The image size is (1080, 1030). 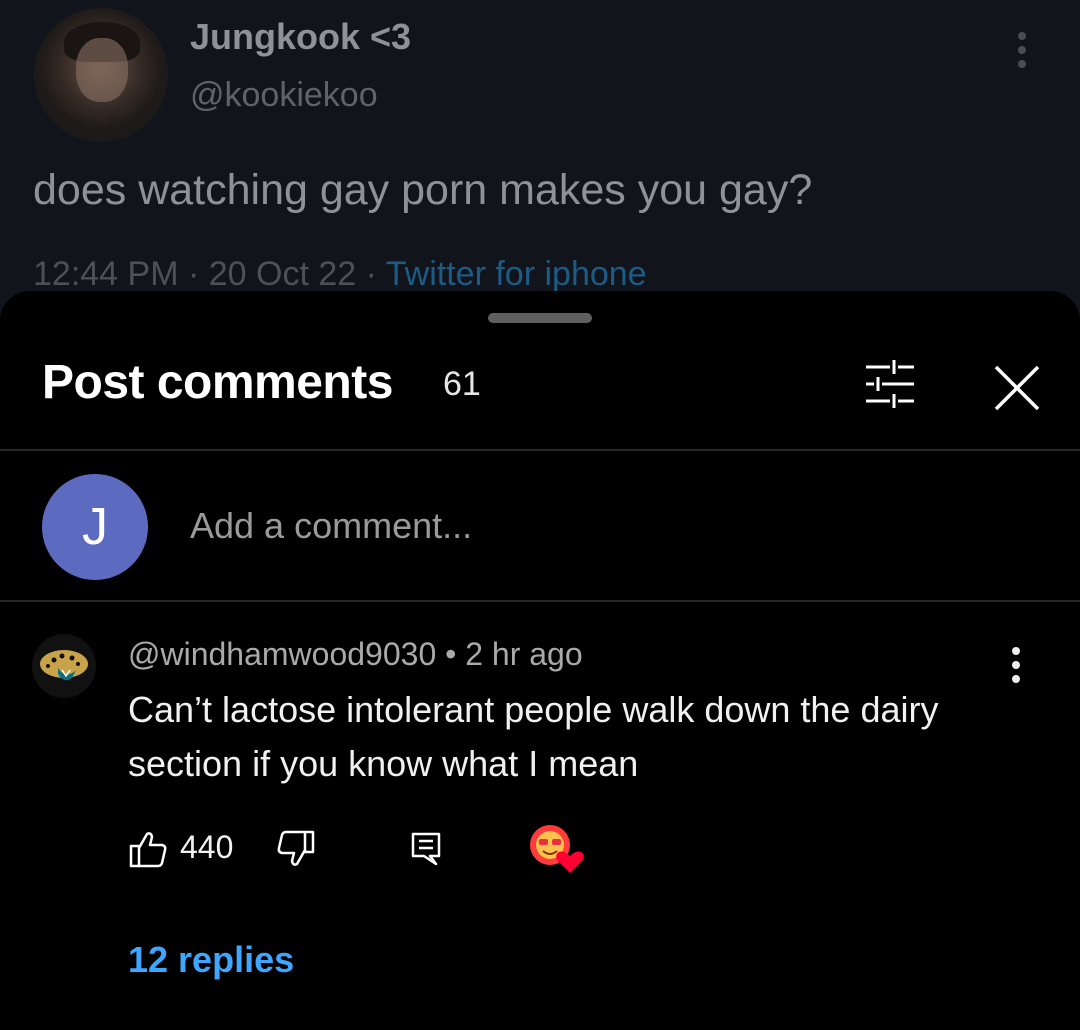 I want to click on creator-heart, so click(x=557, y=850).